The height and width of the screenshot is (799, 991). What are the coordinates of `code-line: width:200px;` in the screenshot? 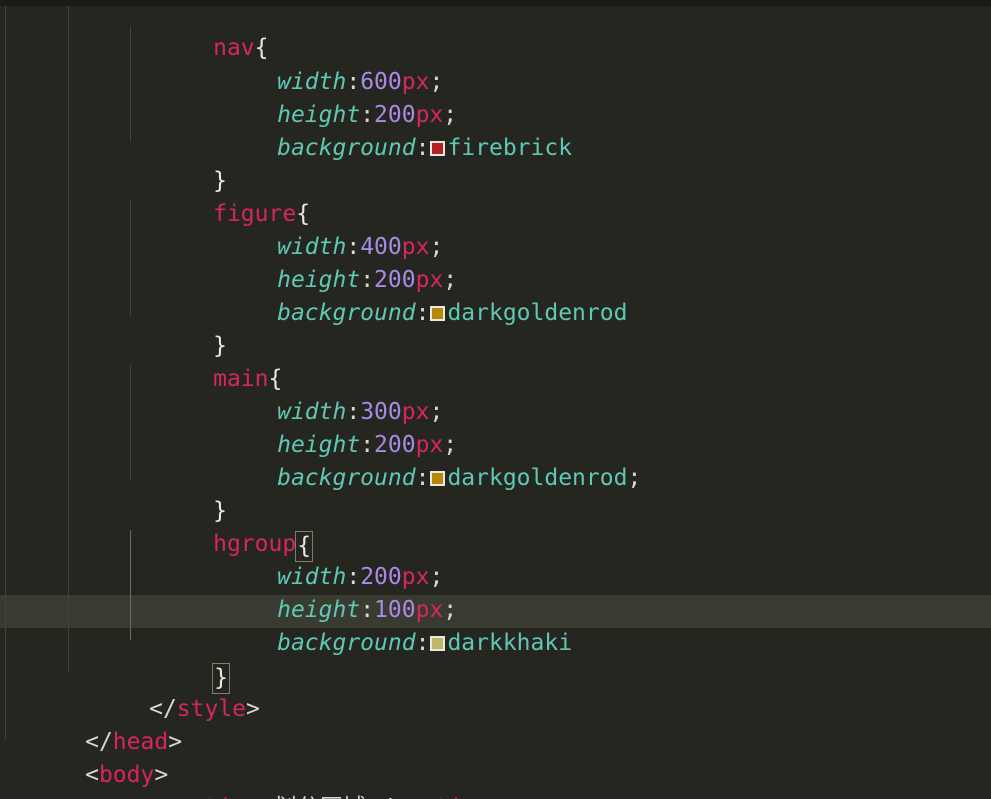 It's located at (318, 559).